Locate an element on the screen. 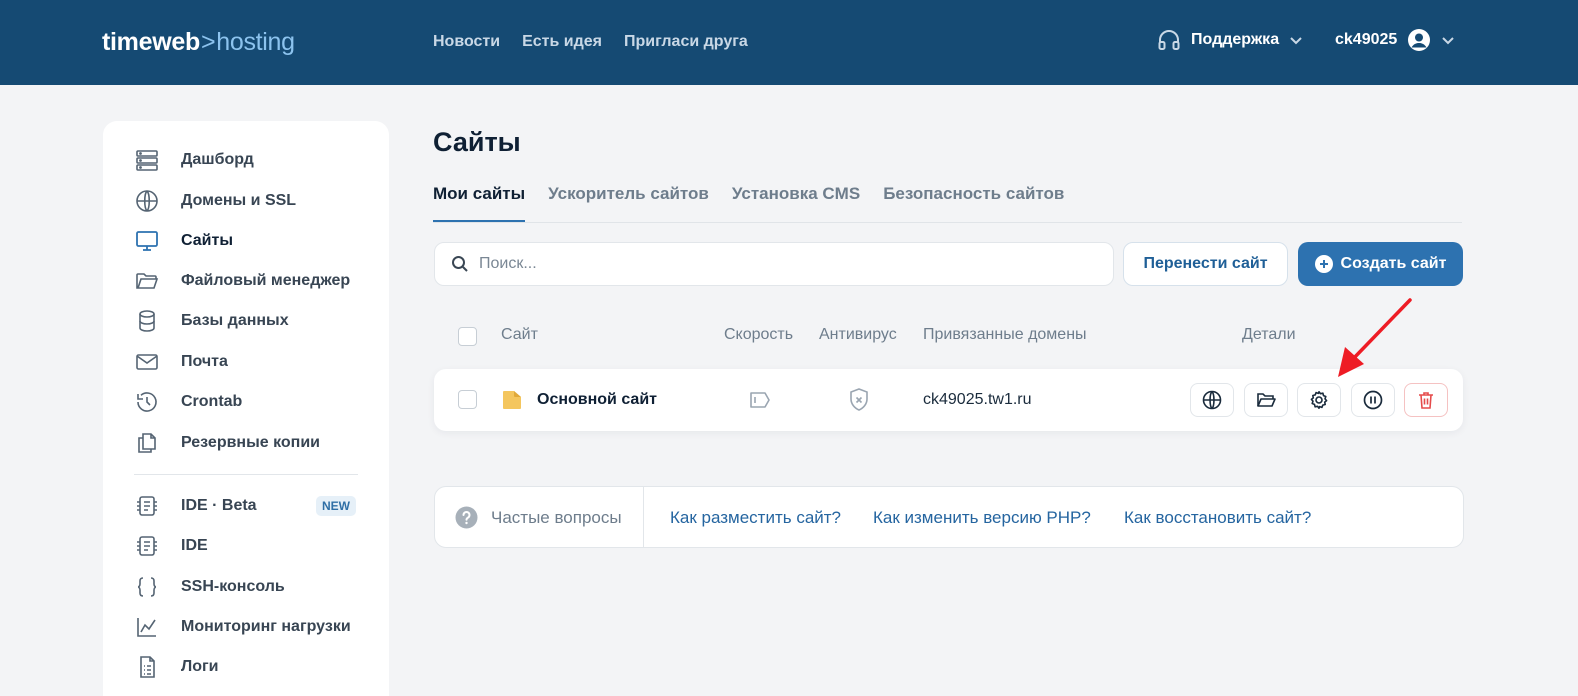 The height and width of the screenshot is (696, 1578). plus-circle-icon is located at coordinates (1323, 264).